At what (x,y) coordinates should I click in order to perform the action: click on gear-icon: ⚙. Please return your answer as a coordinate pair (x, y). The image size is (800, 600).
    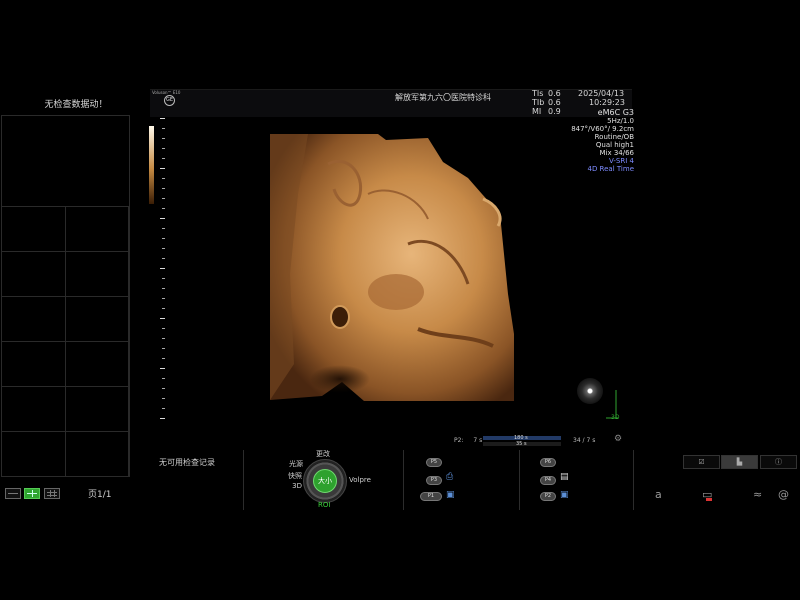
    Looking at the image, I should click on (618, 439).